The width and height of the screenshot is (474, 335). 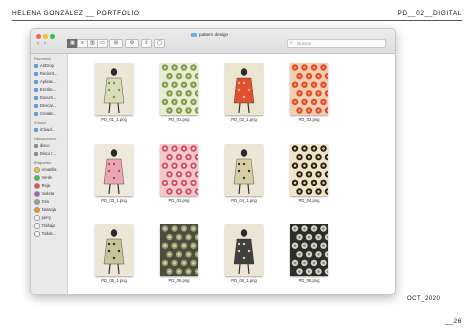 I want to click on minimize-window-button, so click(x=45, y=36).